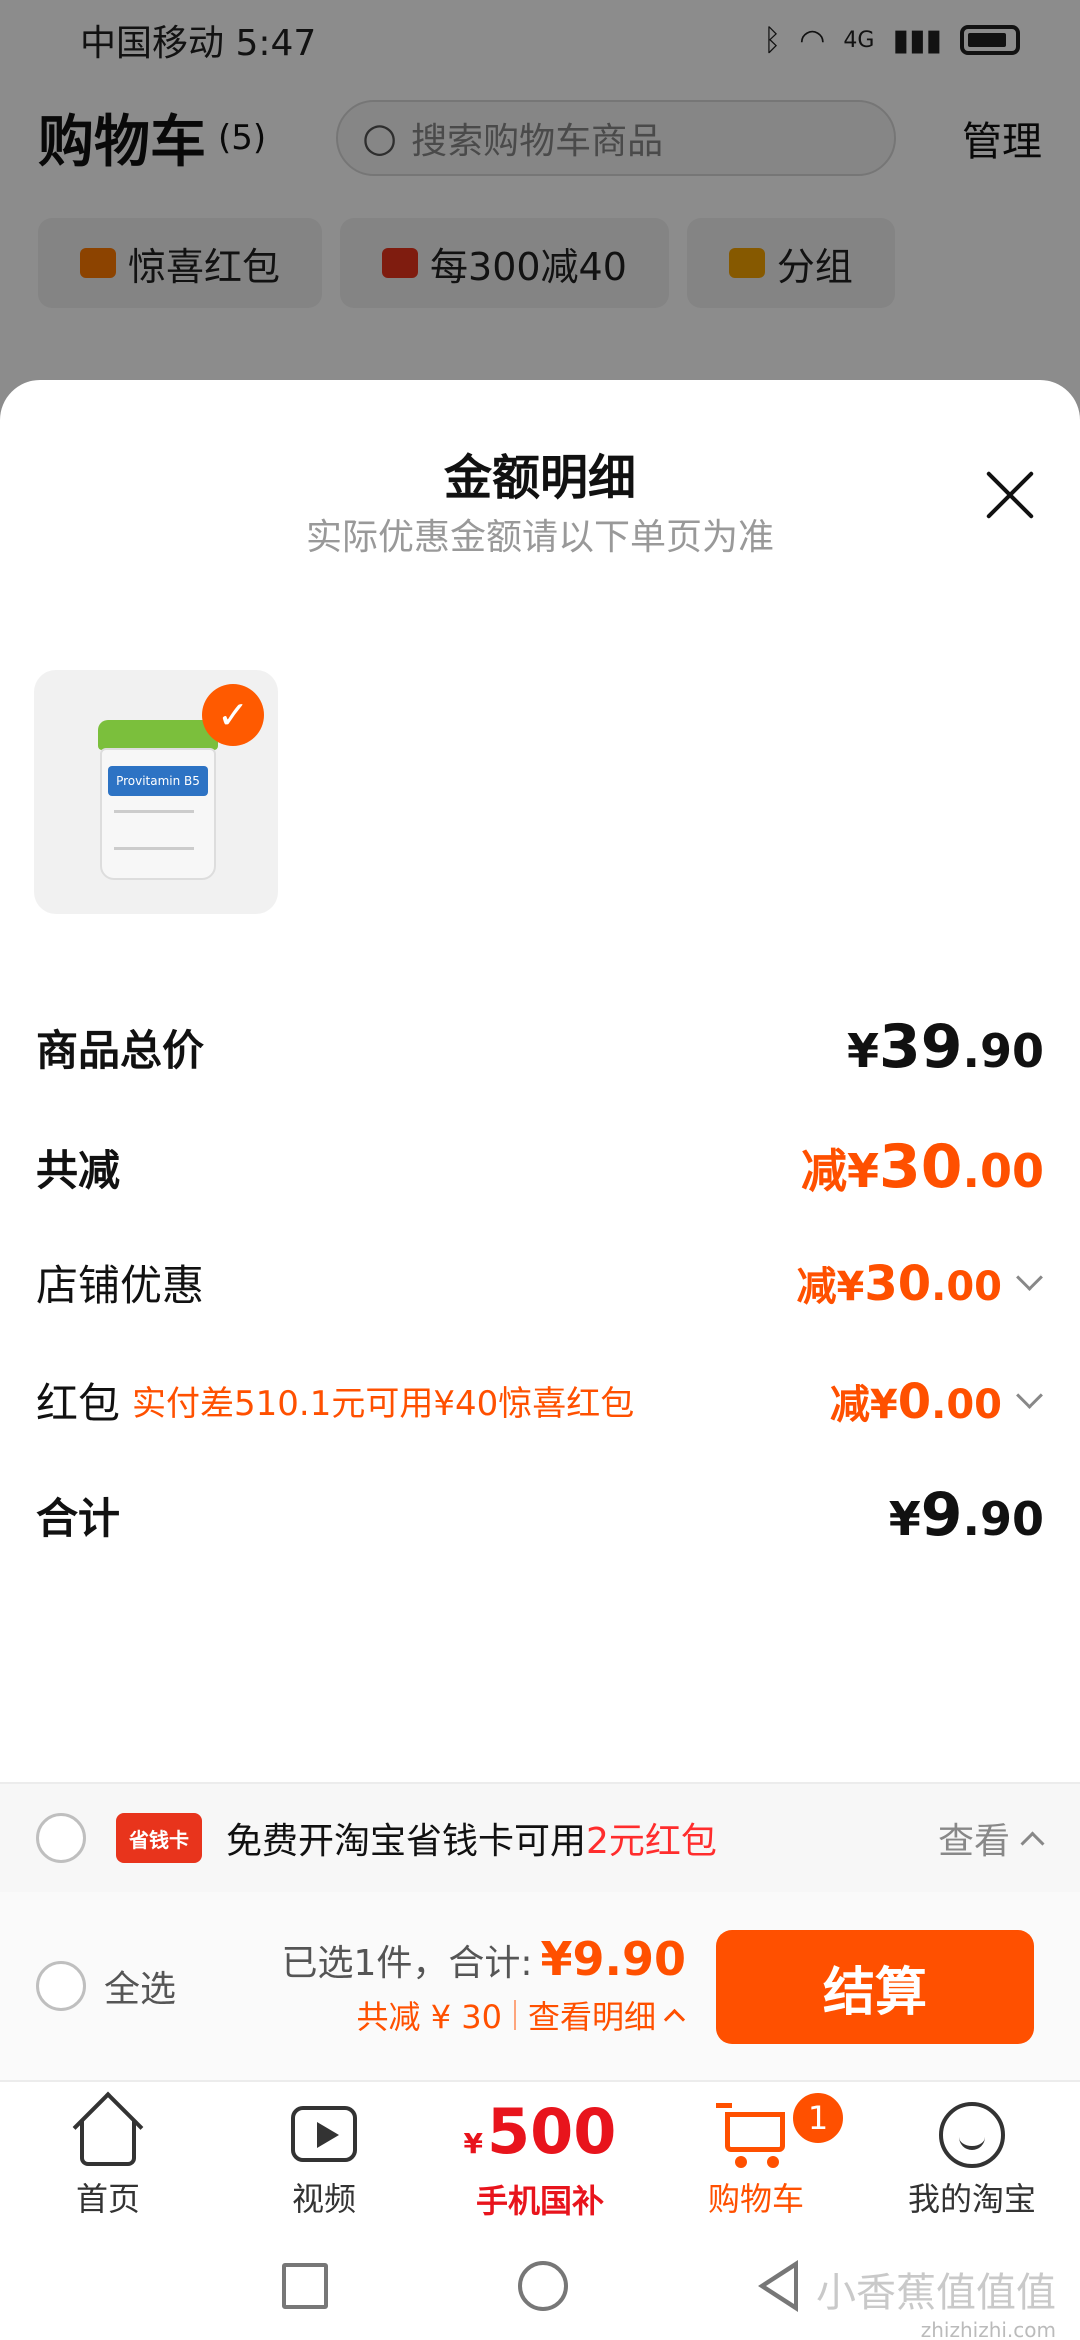 Image resolution: width=1080 pixels, height=2340 pixels. I want to click on sheet-subtitle: 实际优惠金额请以下单页为准, so click(539, 537).